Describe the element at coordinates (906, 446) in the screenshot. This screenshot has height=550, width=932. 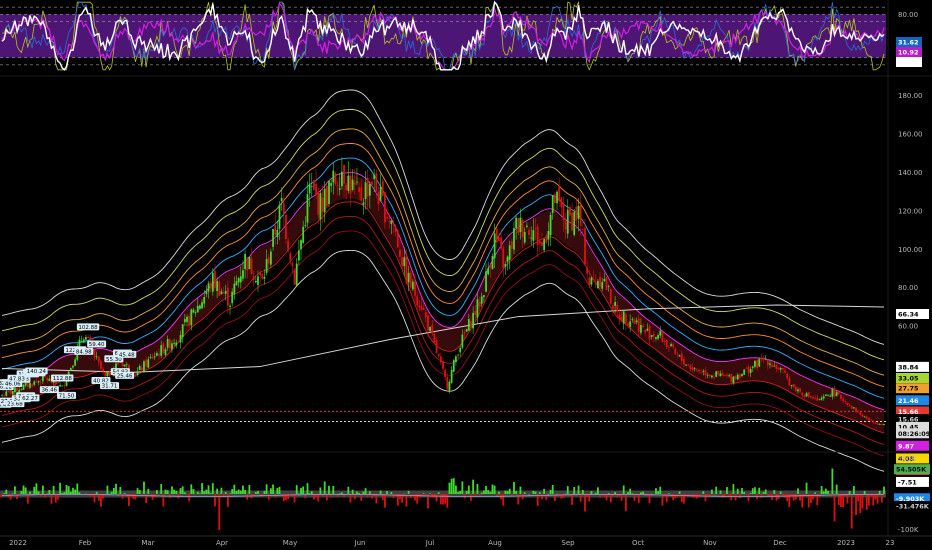
I see `price-badge-9: 9.87` at that location.